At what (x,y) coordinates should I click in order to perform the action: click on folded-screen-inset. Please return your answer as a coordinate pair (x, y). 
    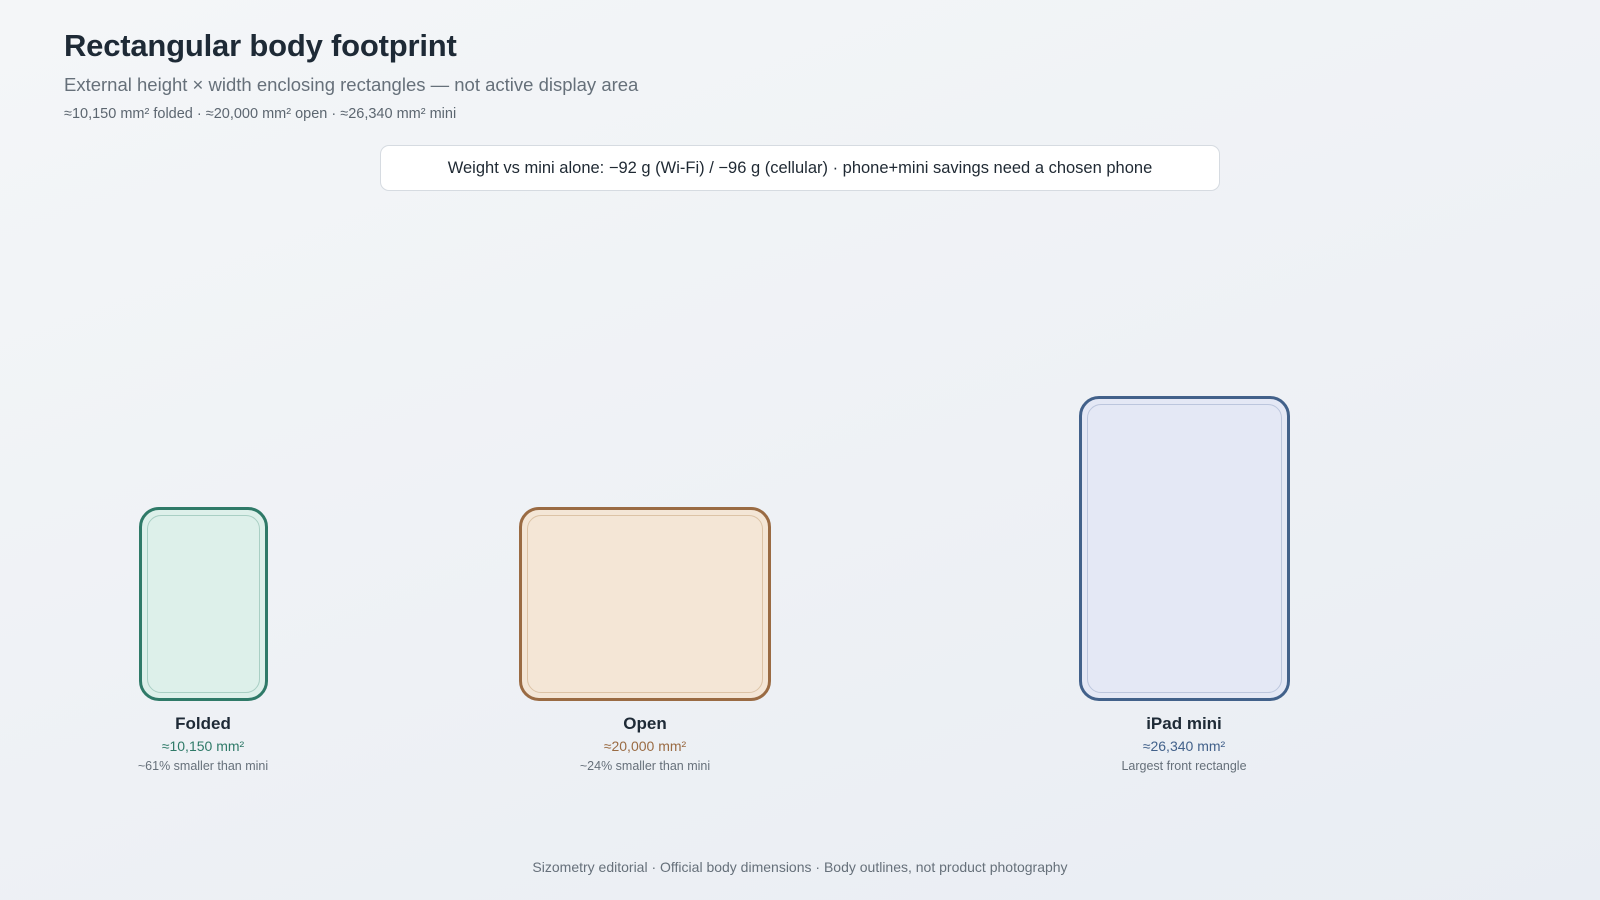
    Looking at the image, I should click on (203, 604).